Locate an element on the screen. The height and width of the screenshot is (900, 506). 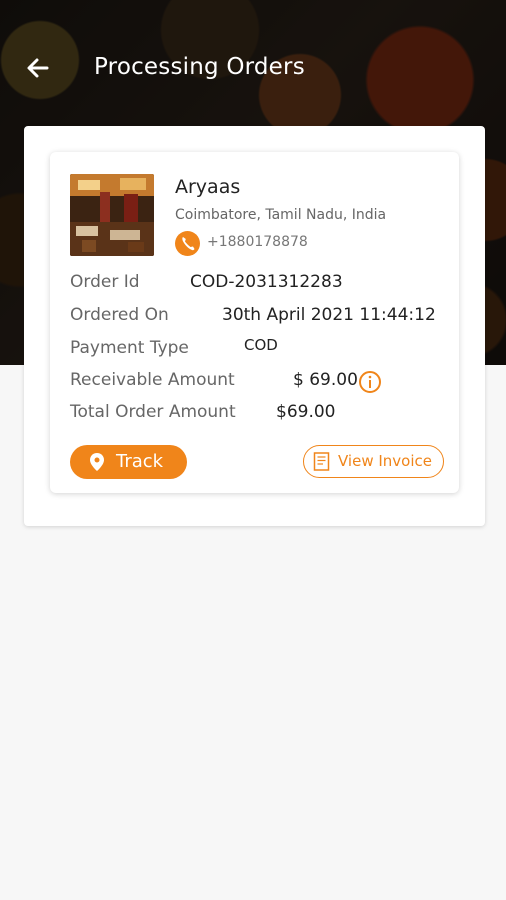
restaurant-name: Aryaas is located at coordinates (208, 187).